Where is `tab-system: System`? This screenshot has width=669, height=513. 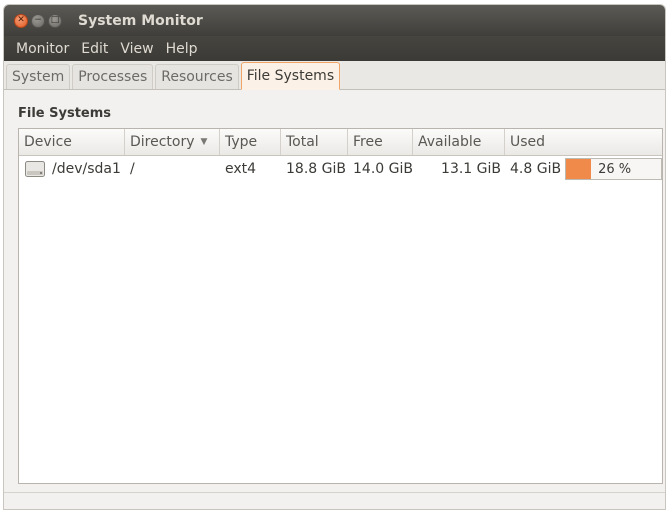
tab-system: System is located at coordinates (38, 76).